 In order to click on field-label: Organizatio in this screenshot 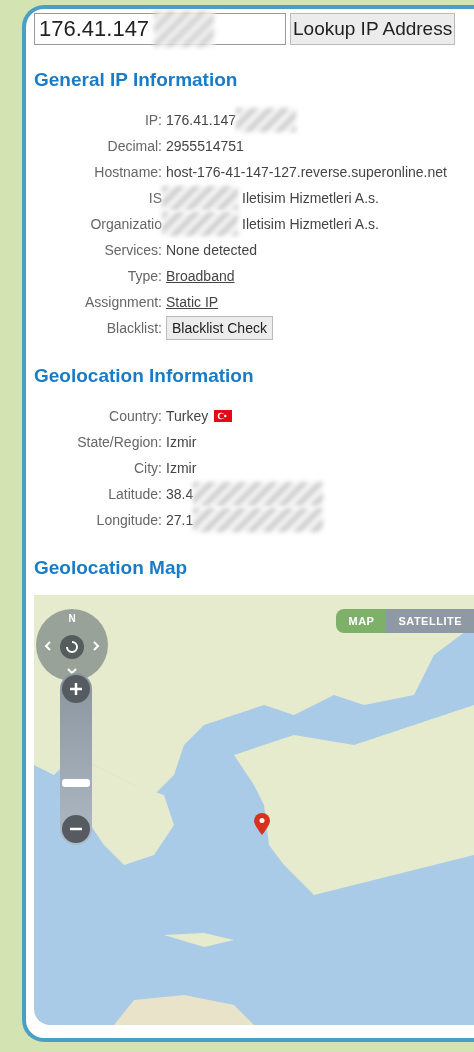, I will do `click(125, 224)`.